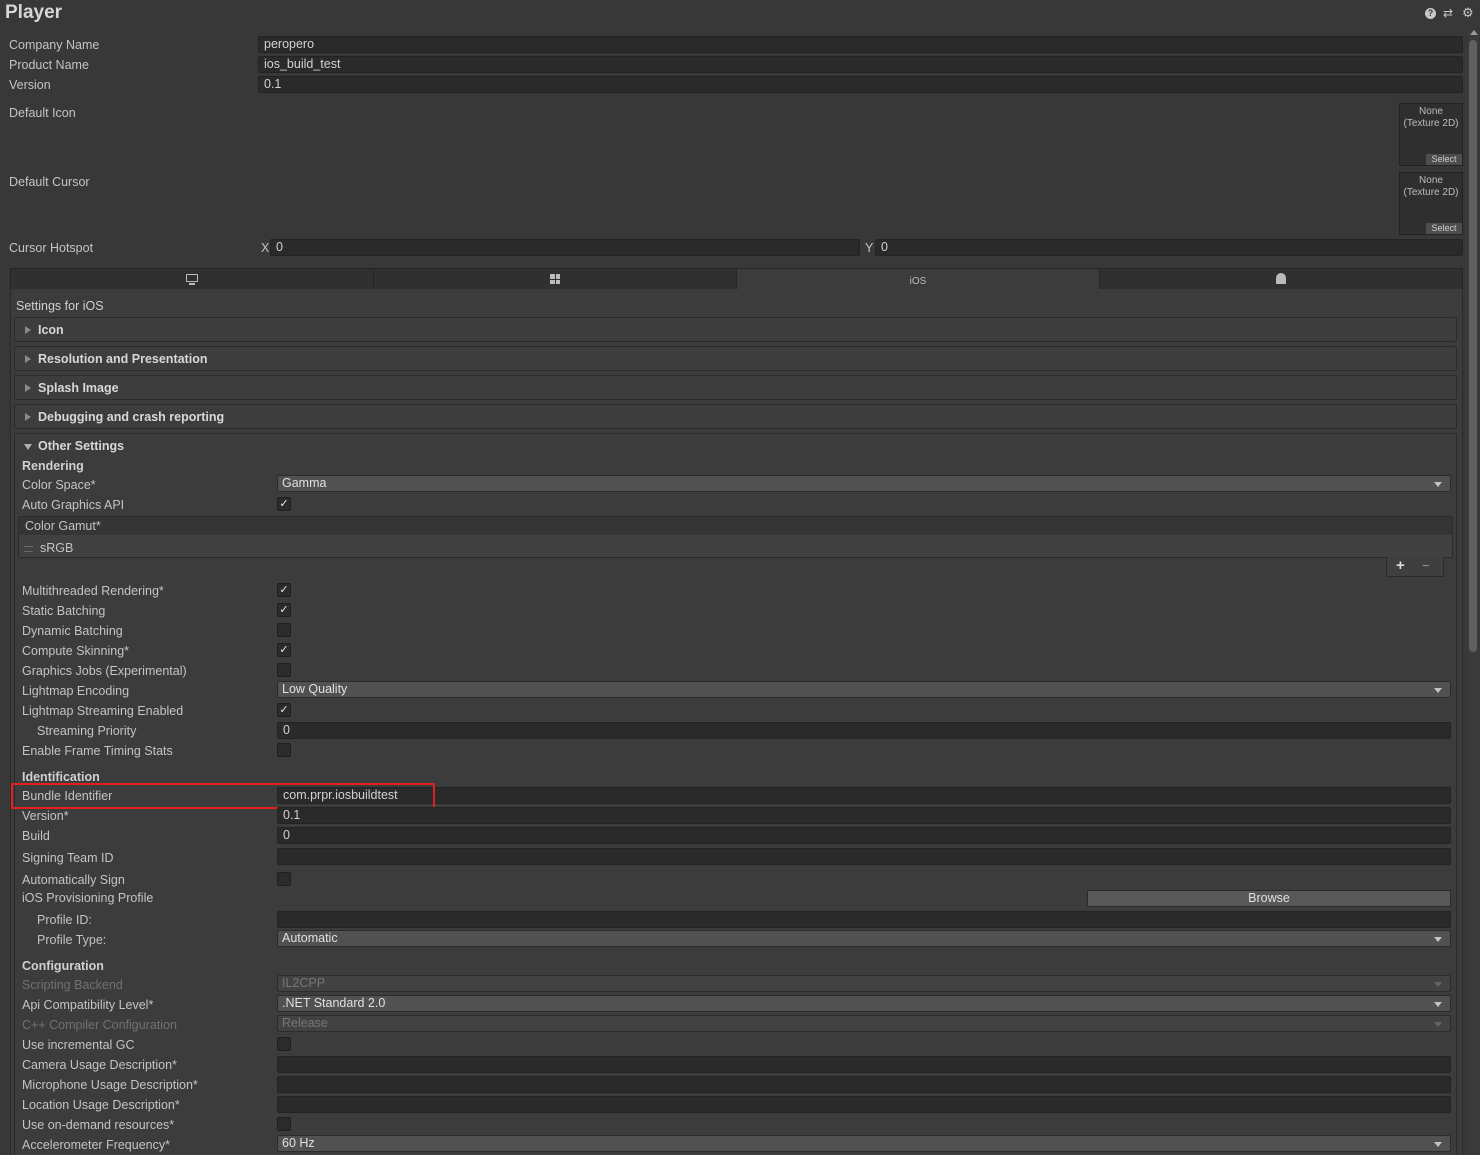 The image size is (1480, 1155). What do you see at coordinates (864, 938) in the screenshot?
I see `profile-type-dropdown: Automatic` at bounding box center [864, 938].